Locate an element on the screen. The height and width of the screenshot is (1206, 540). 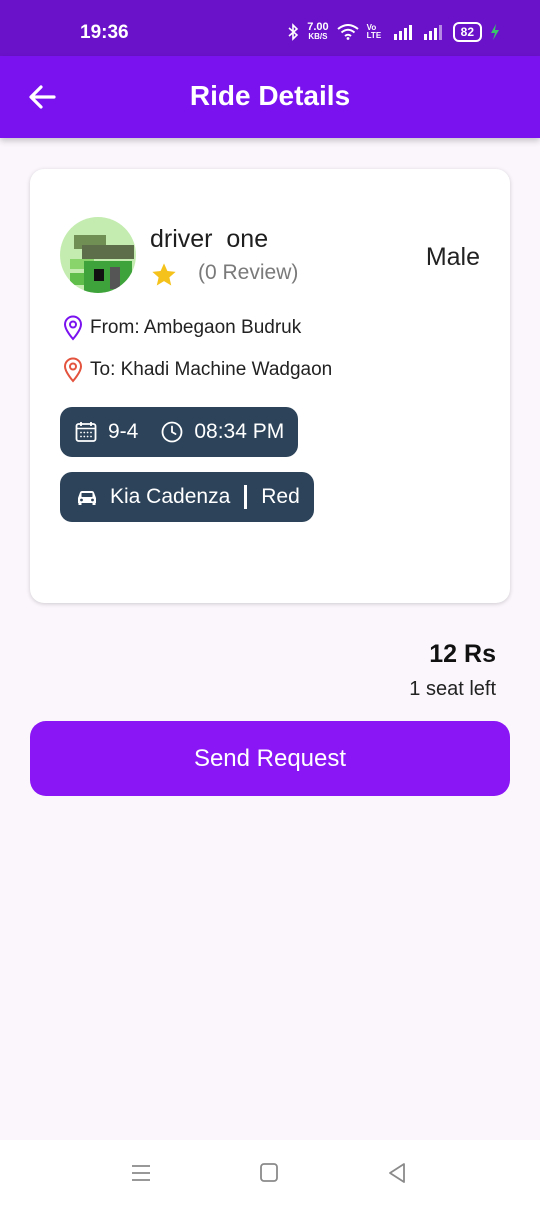
avatar-image is located at coordinates (98, 255).